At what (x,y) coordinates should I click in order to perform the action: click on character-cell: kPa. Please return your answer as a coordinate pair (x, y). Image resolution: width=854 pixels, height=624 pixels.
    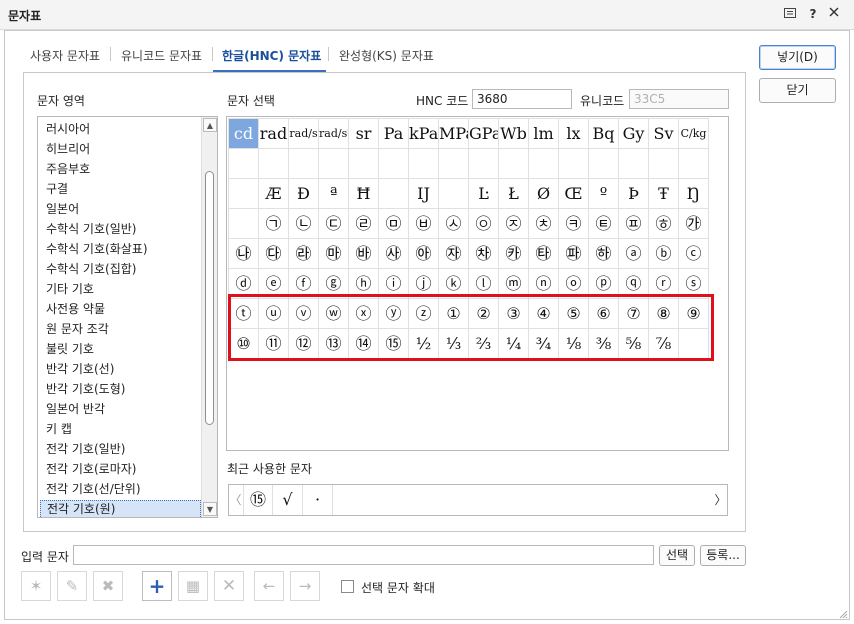
    Looking at the image, I should click on (424, 134).